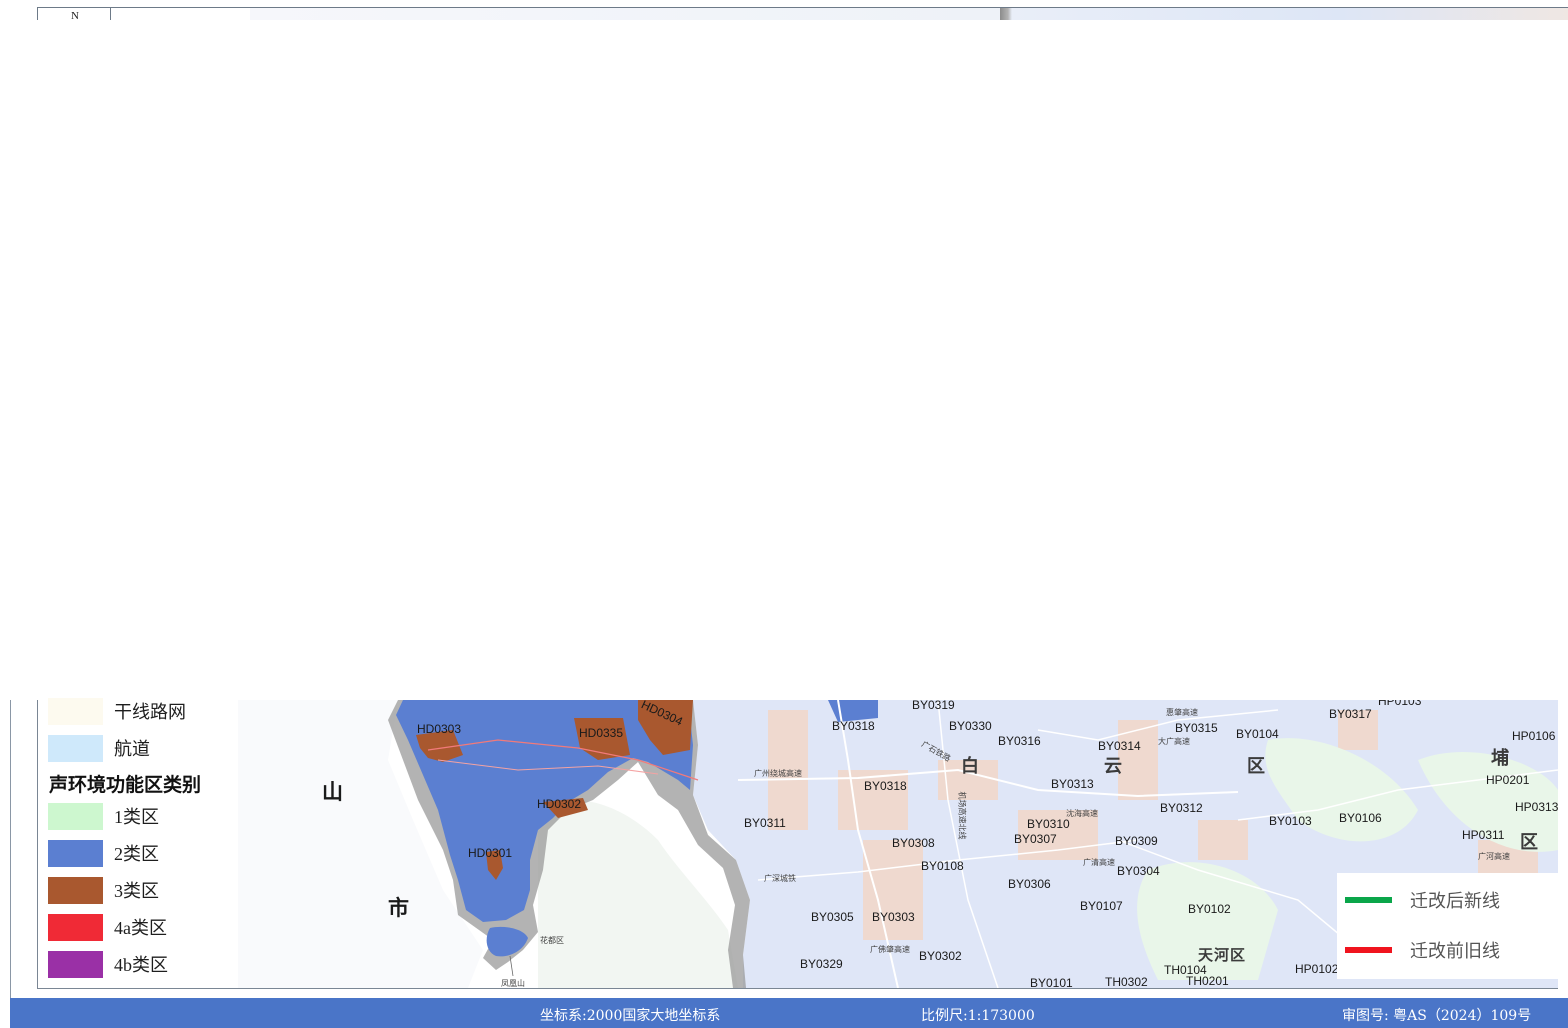  Describe the element at coordinates (140, 928) in the screenshot. I see `legend-label: 4a类区` at that location.